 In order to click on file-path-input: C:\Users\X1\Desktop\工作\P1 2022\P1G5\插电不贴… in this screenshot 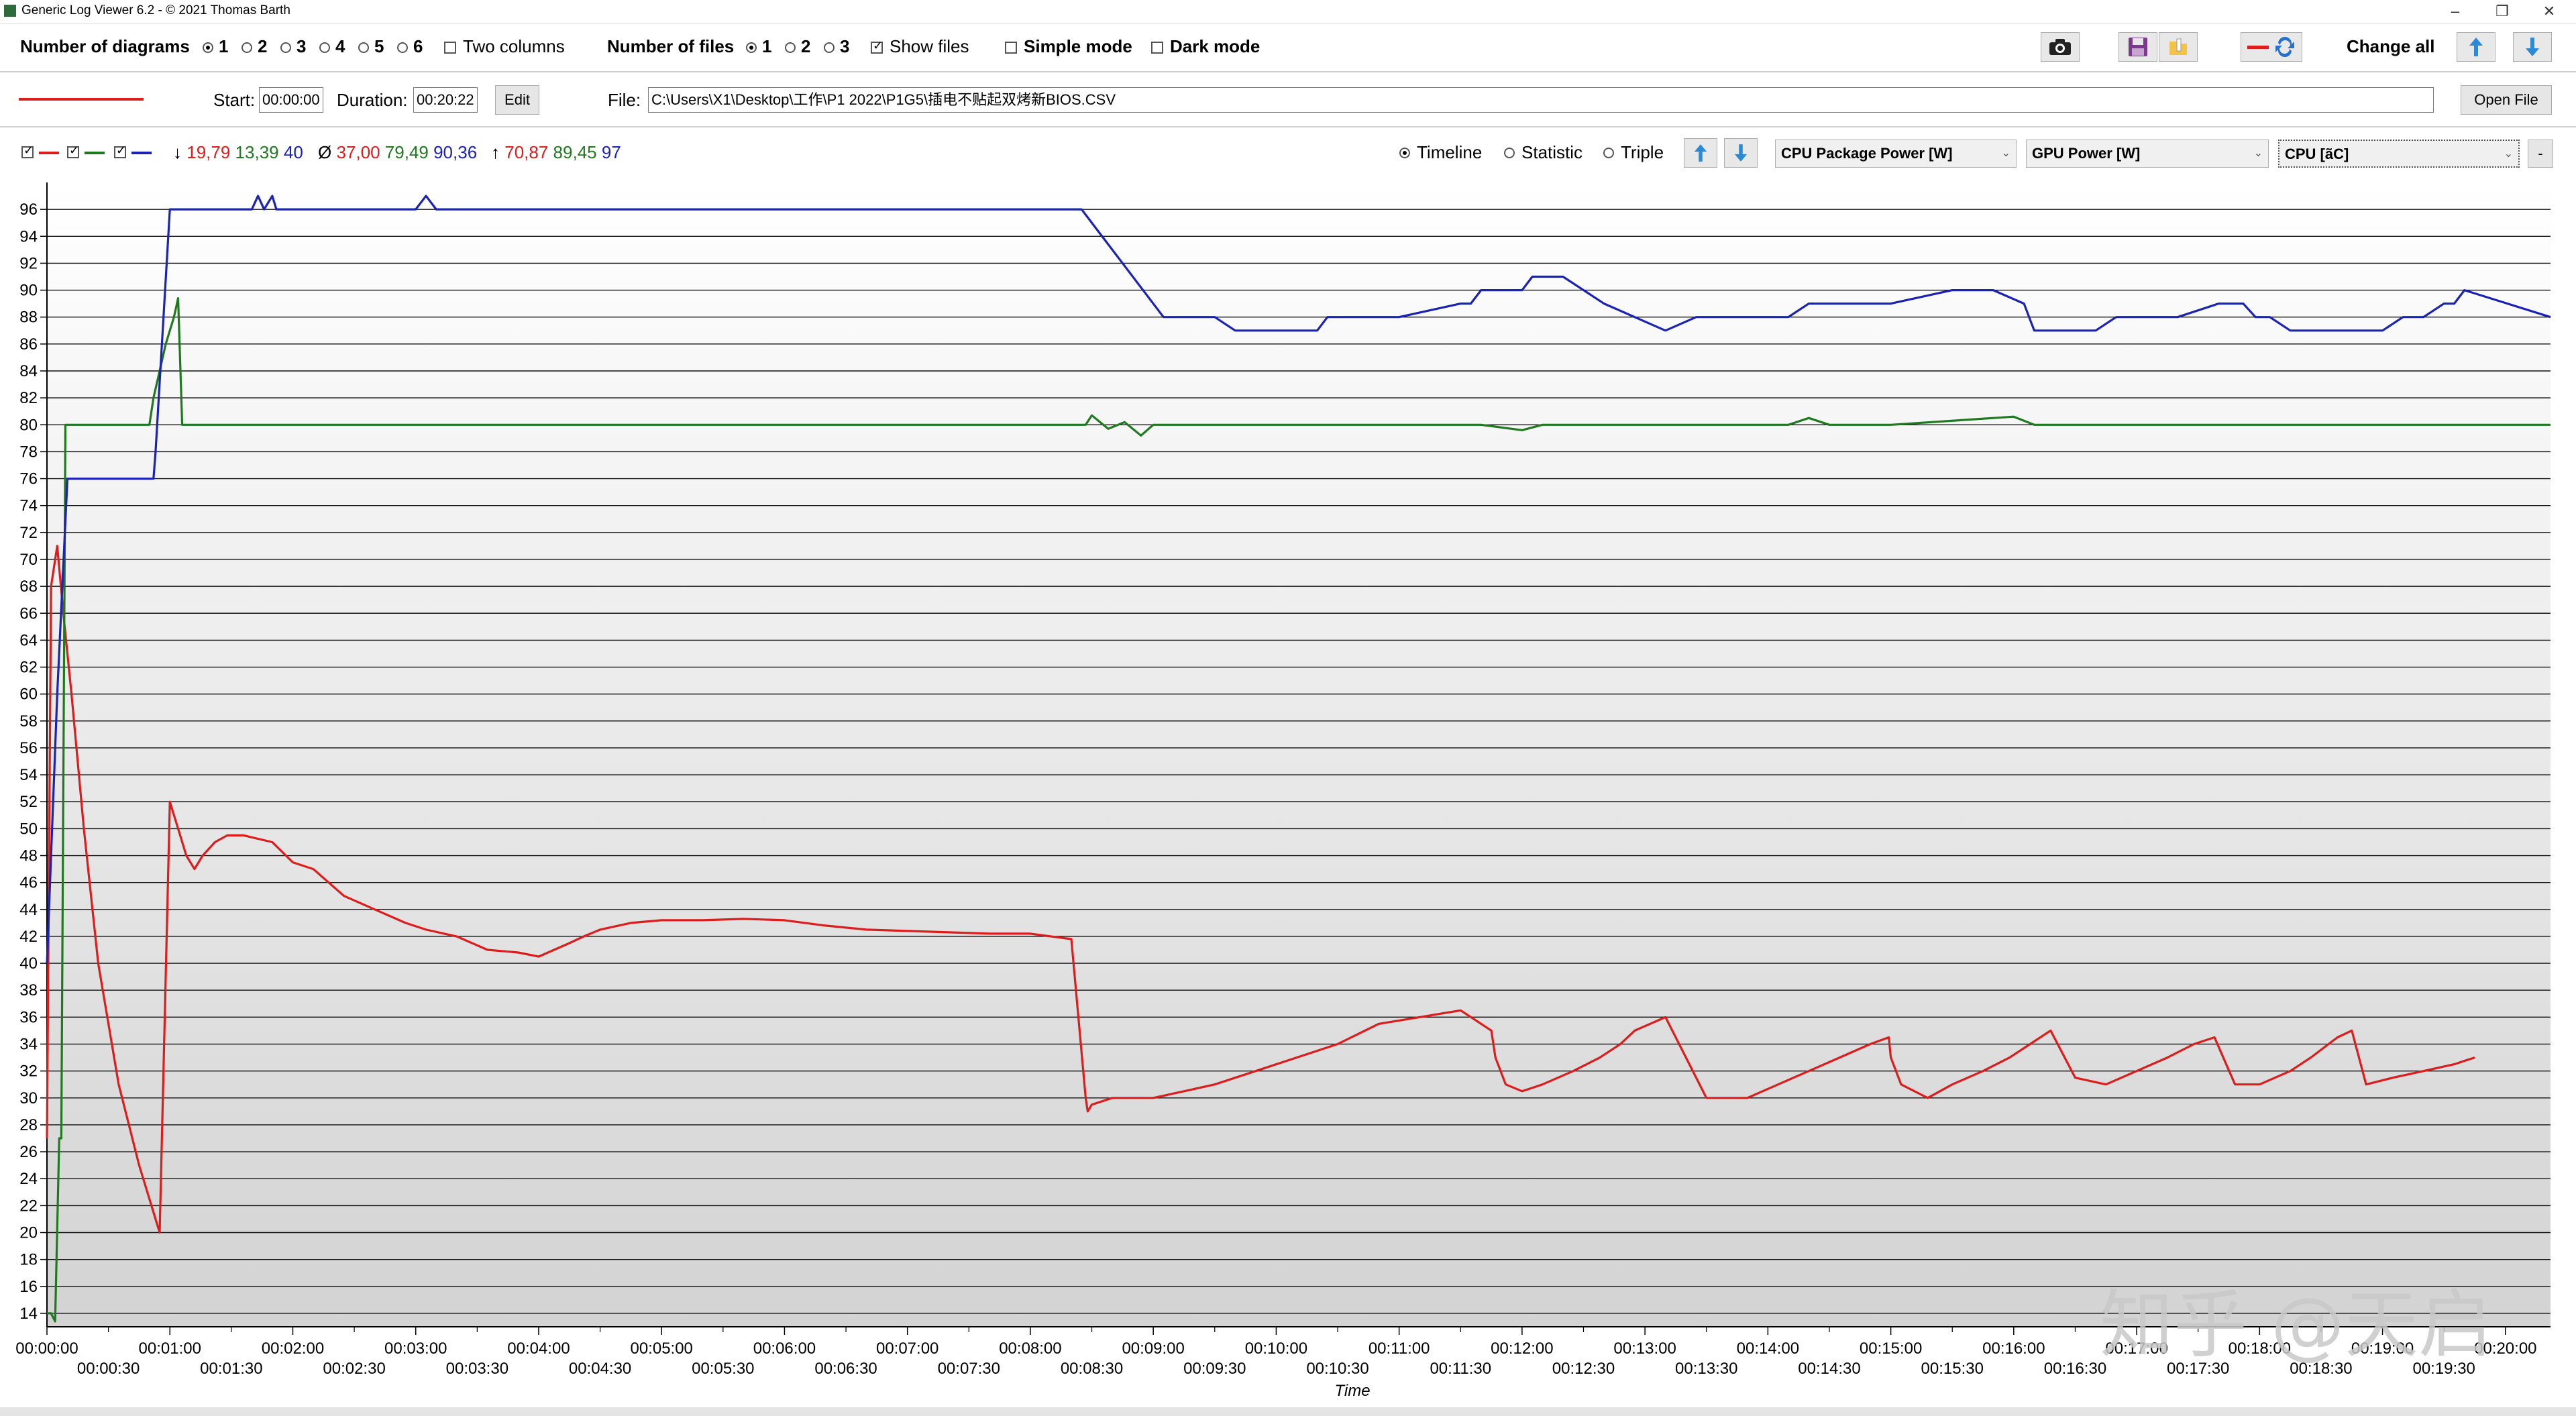, I will do `click(1541, 100)`.